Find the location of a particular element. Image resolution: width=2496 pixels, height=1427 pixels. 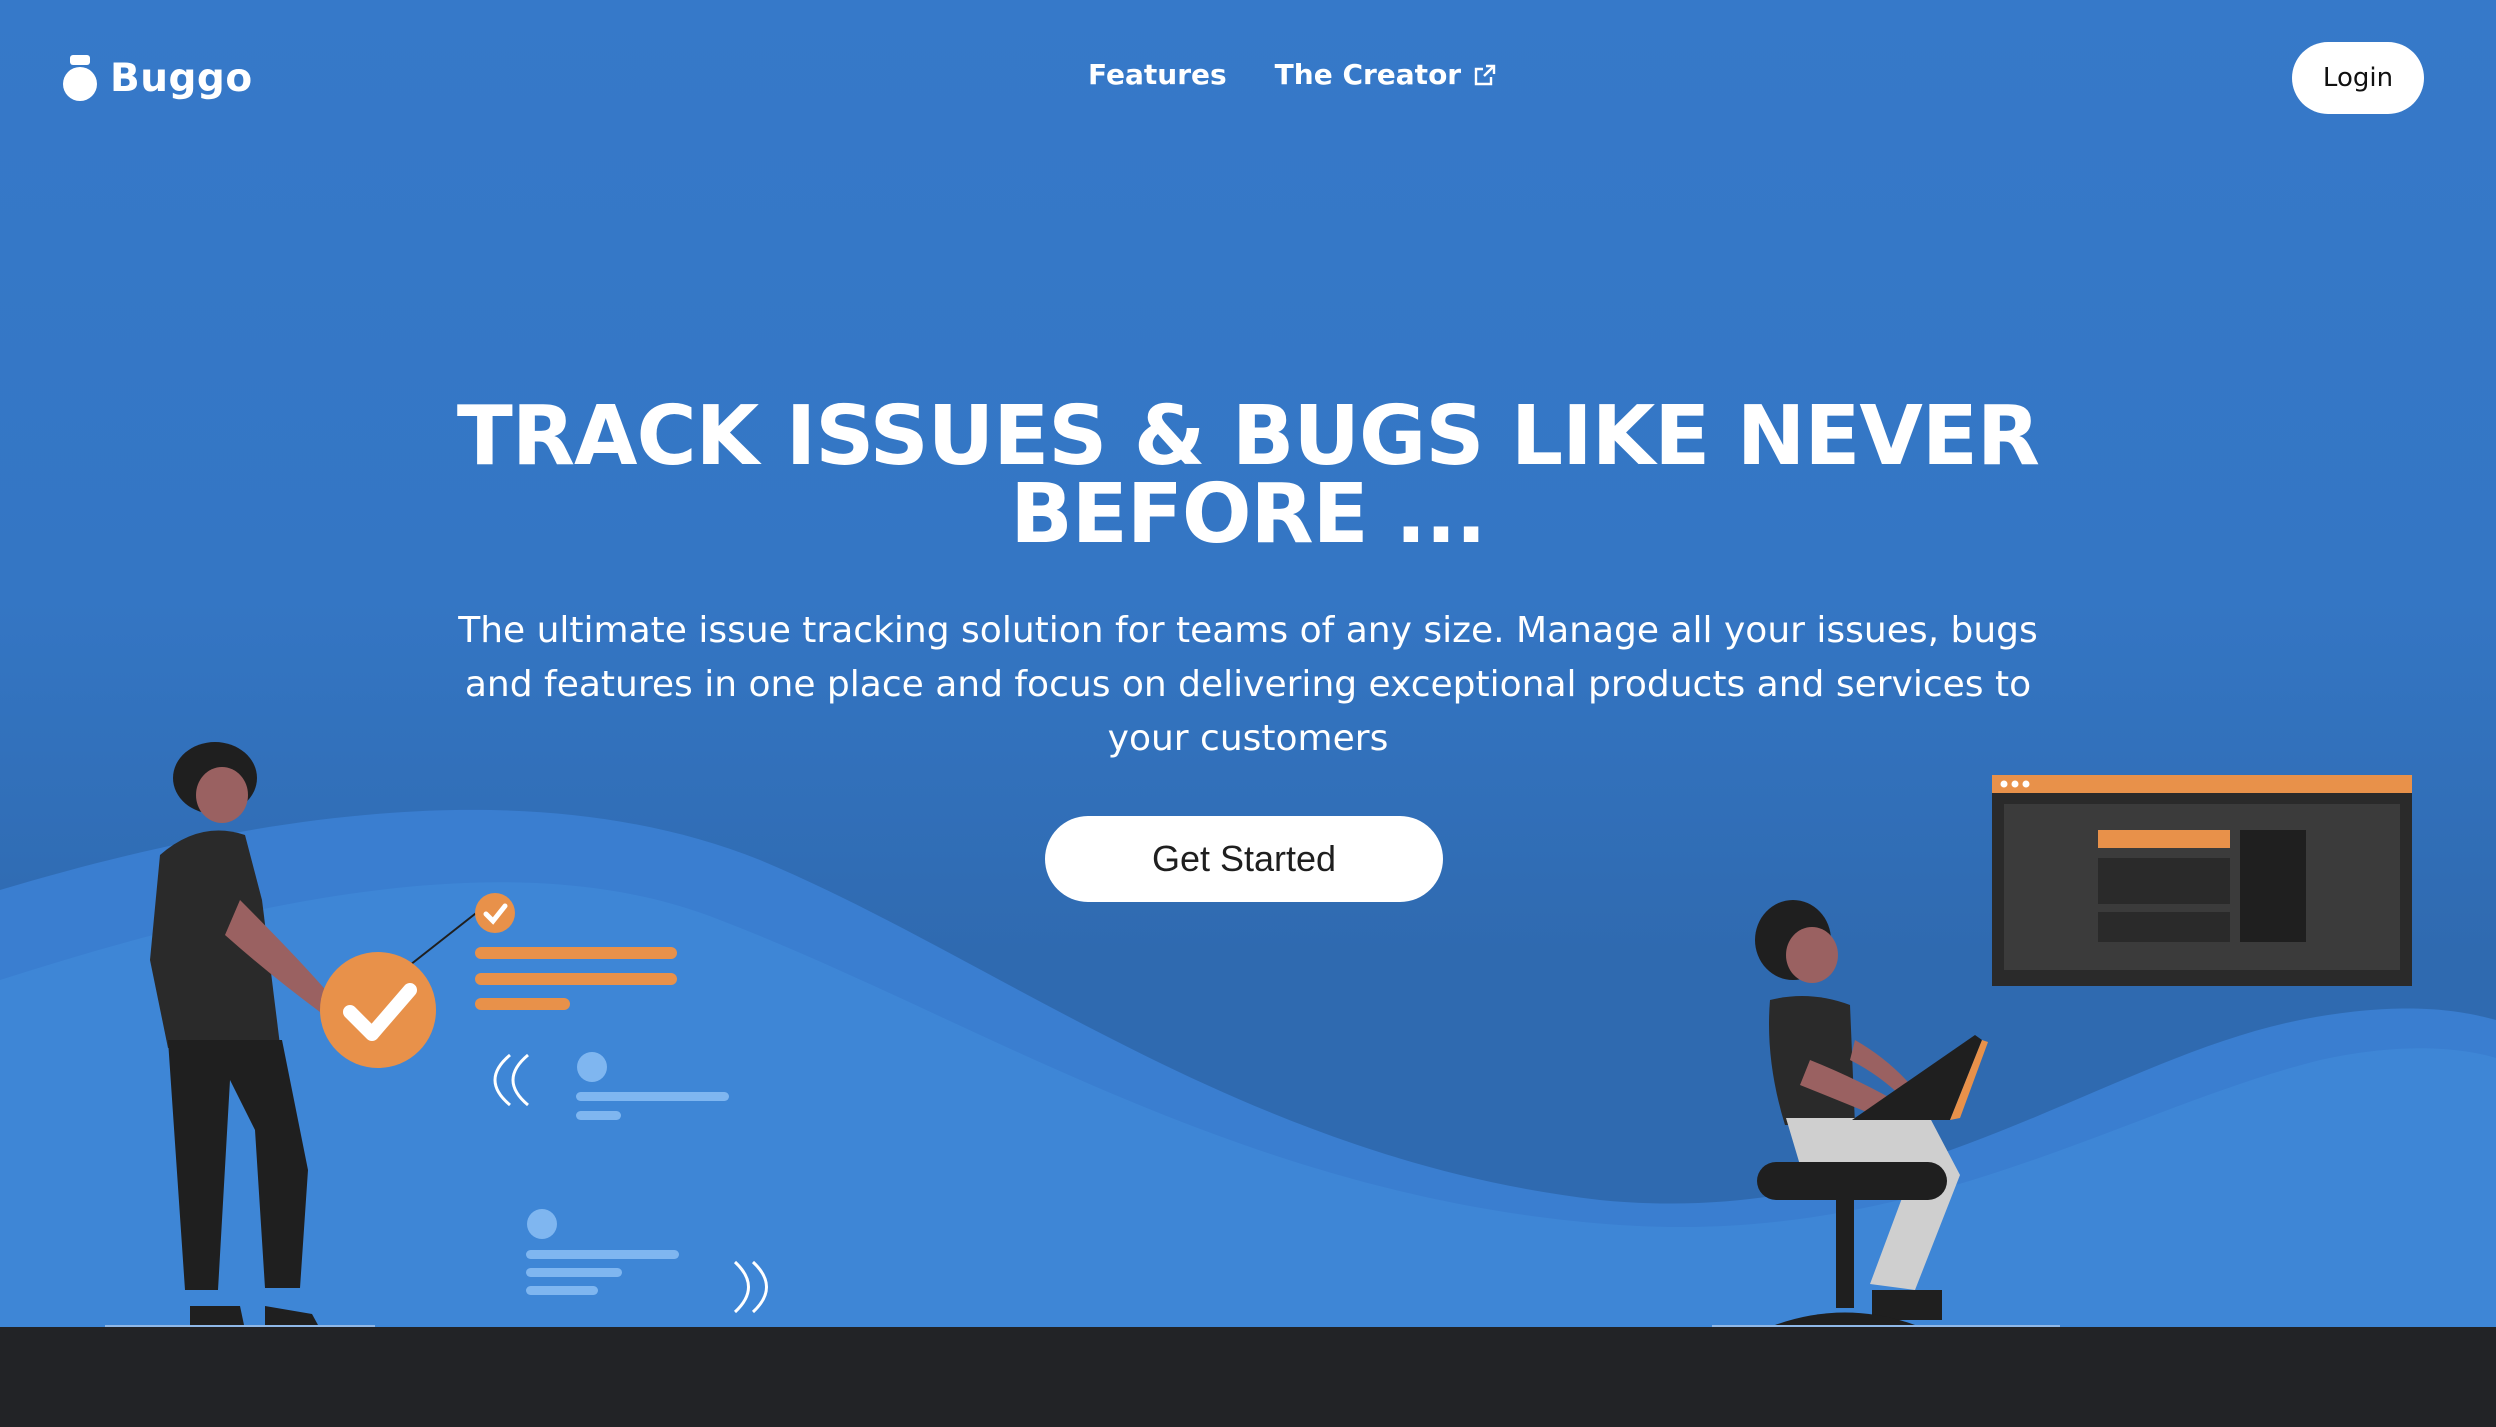

get-started-button: Get Started is located at coordinates (1244, 859).